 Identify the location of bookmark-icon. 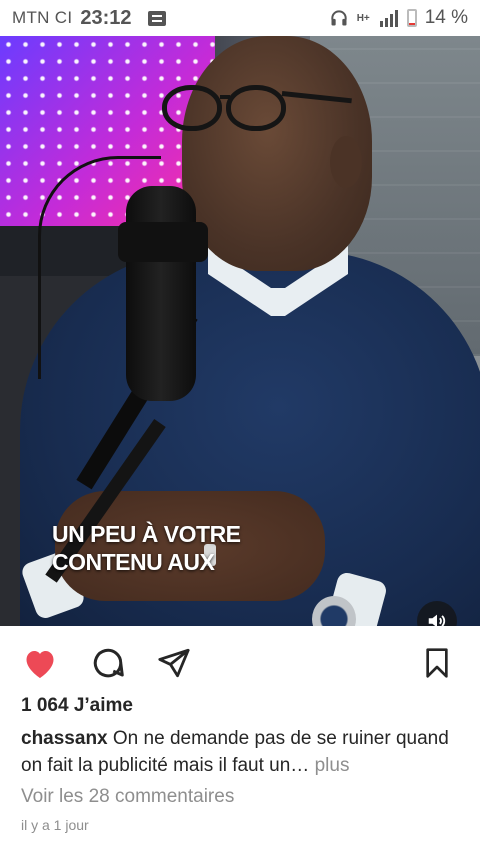
(437, 663).